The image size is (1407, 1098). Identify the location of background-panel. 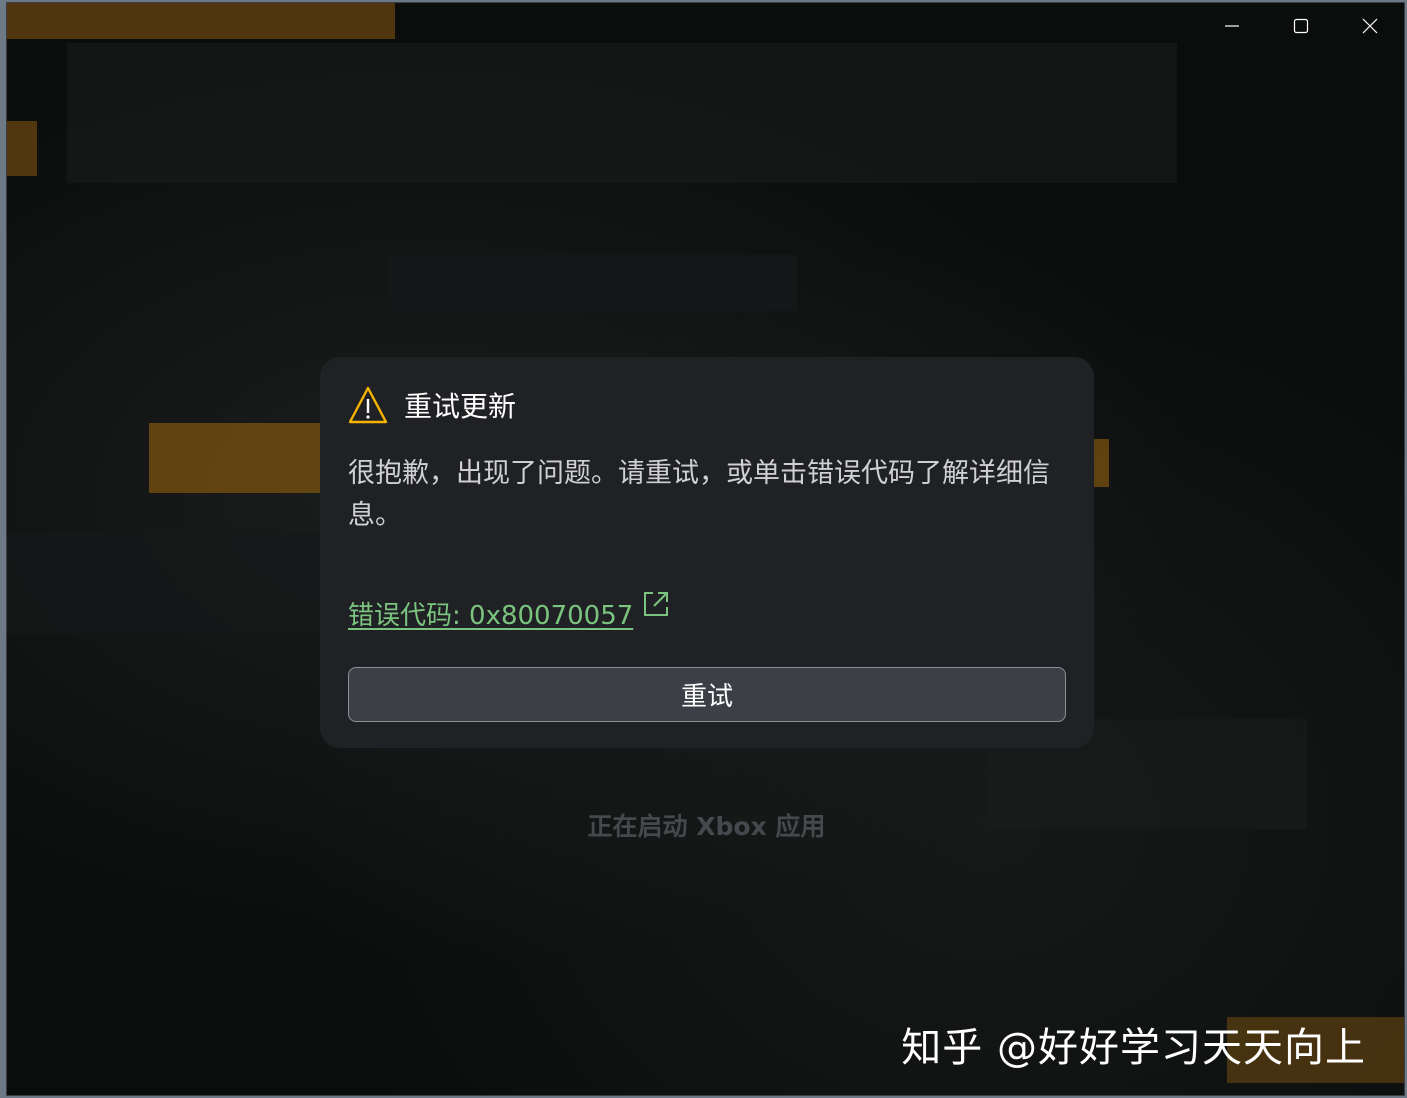
(592, 283).